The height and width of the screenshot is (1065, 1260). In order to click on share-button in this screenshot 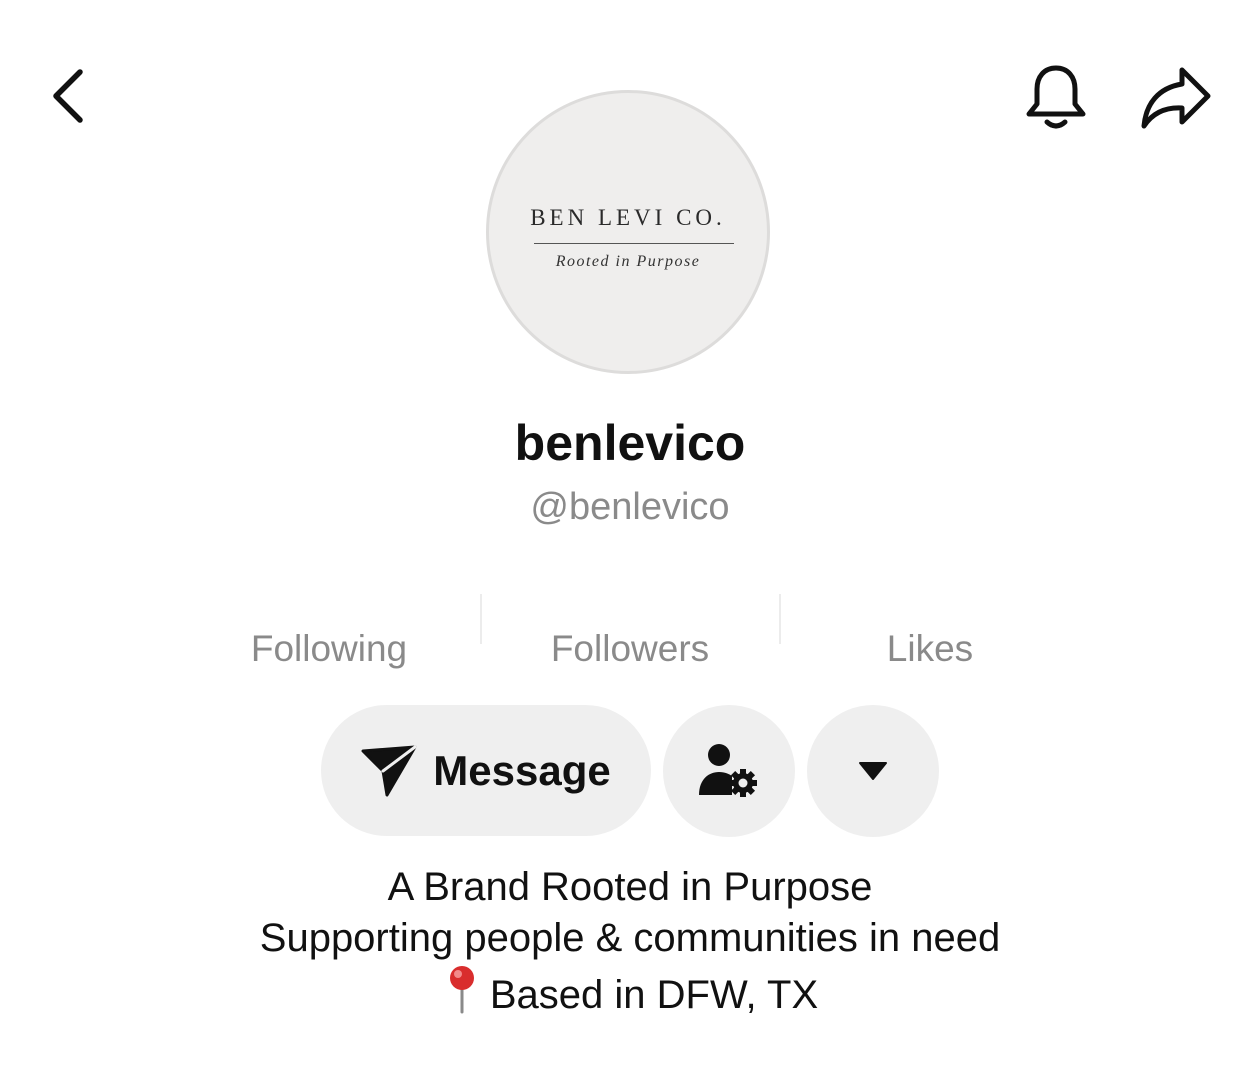, I will do `click(1176, 98)`.